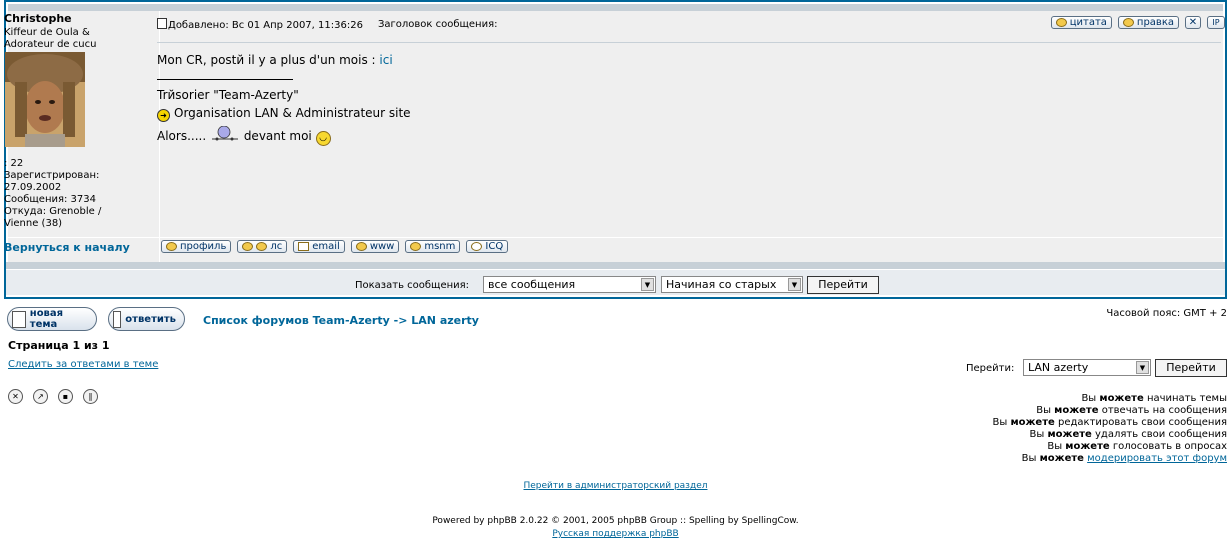  I want to click on ru-support-row: Русская поддержка phpBB, so click(615, 534).